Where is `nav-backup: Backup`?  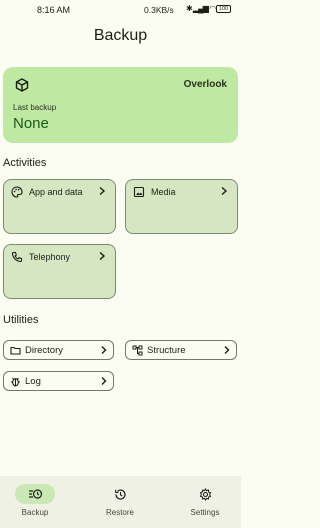 nav-backup: Backup is located at coordinates (40, 502).